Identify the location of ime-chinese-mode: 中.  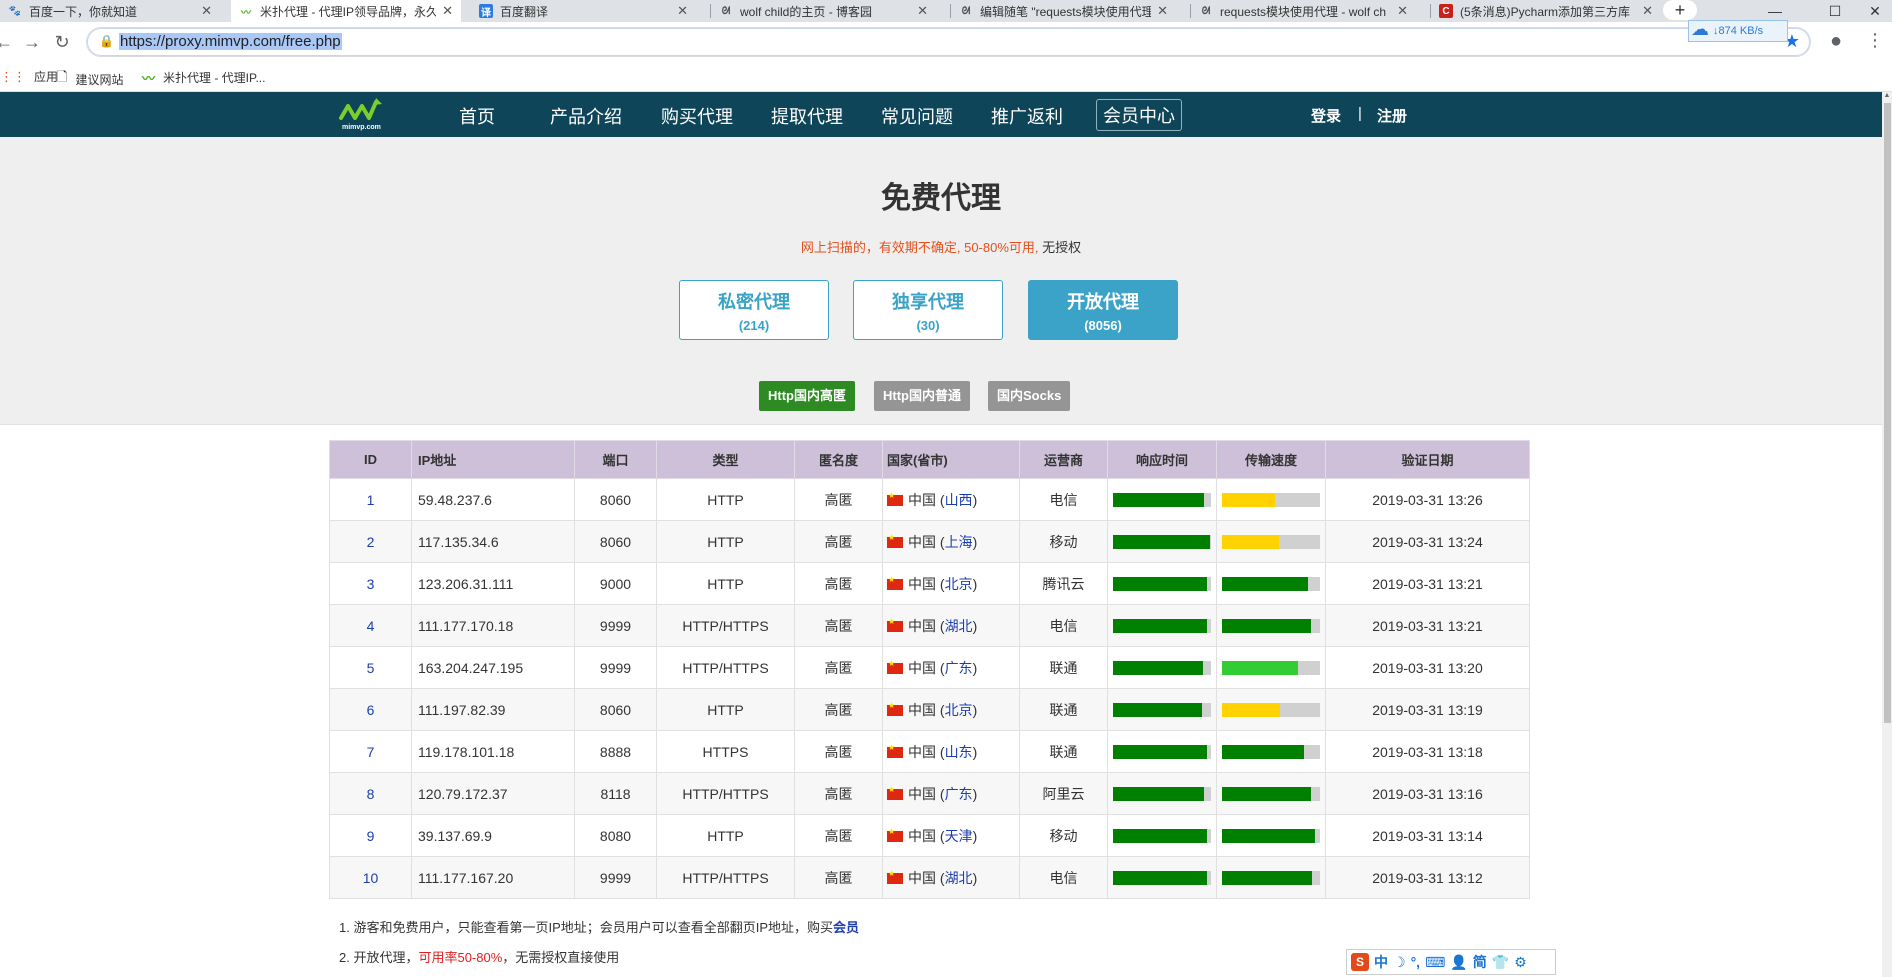
(1381, 962).